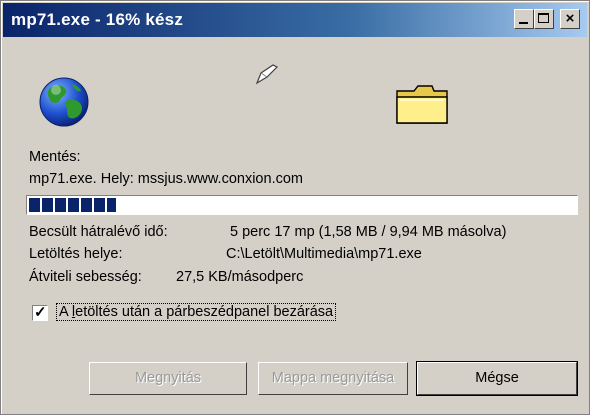  I want to click on close-button: ×, so click(570, 19).